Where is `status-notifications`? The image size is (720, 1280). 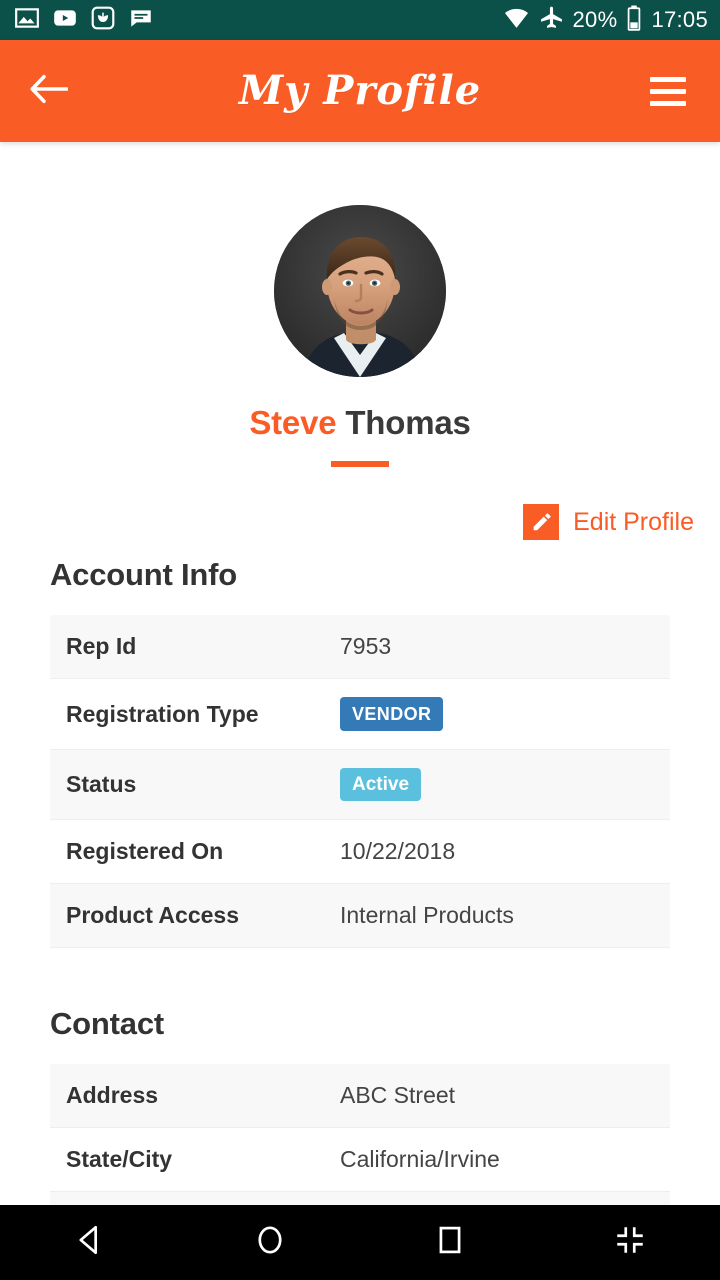 status-notifications is located at coordinates (84, 20).